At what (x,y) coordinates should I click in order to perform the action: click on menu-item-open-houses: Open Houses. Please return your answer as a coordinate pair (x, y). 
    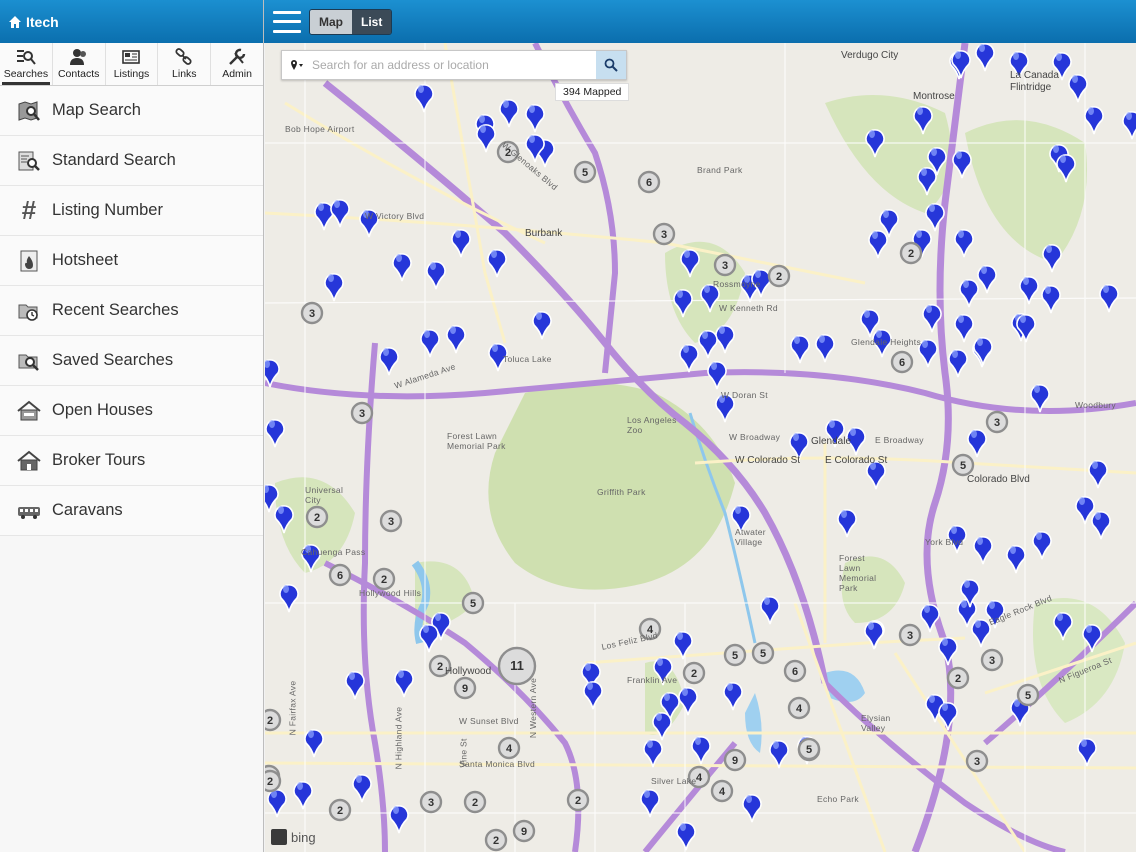
    Looking at the image, I should click on (131, 411).